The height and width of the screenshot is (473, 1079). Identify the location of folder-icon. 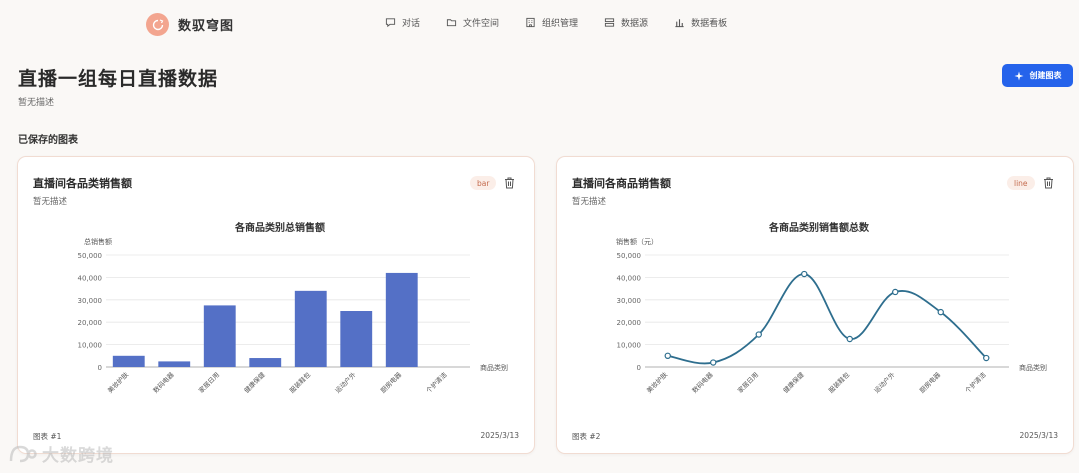
(451, 23).